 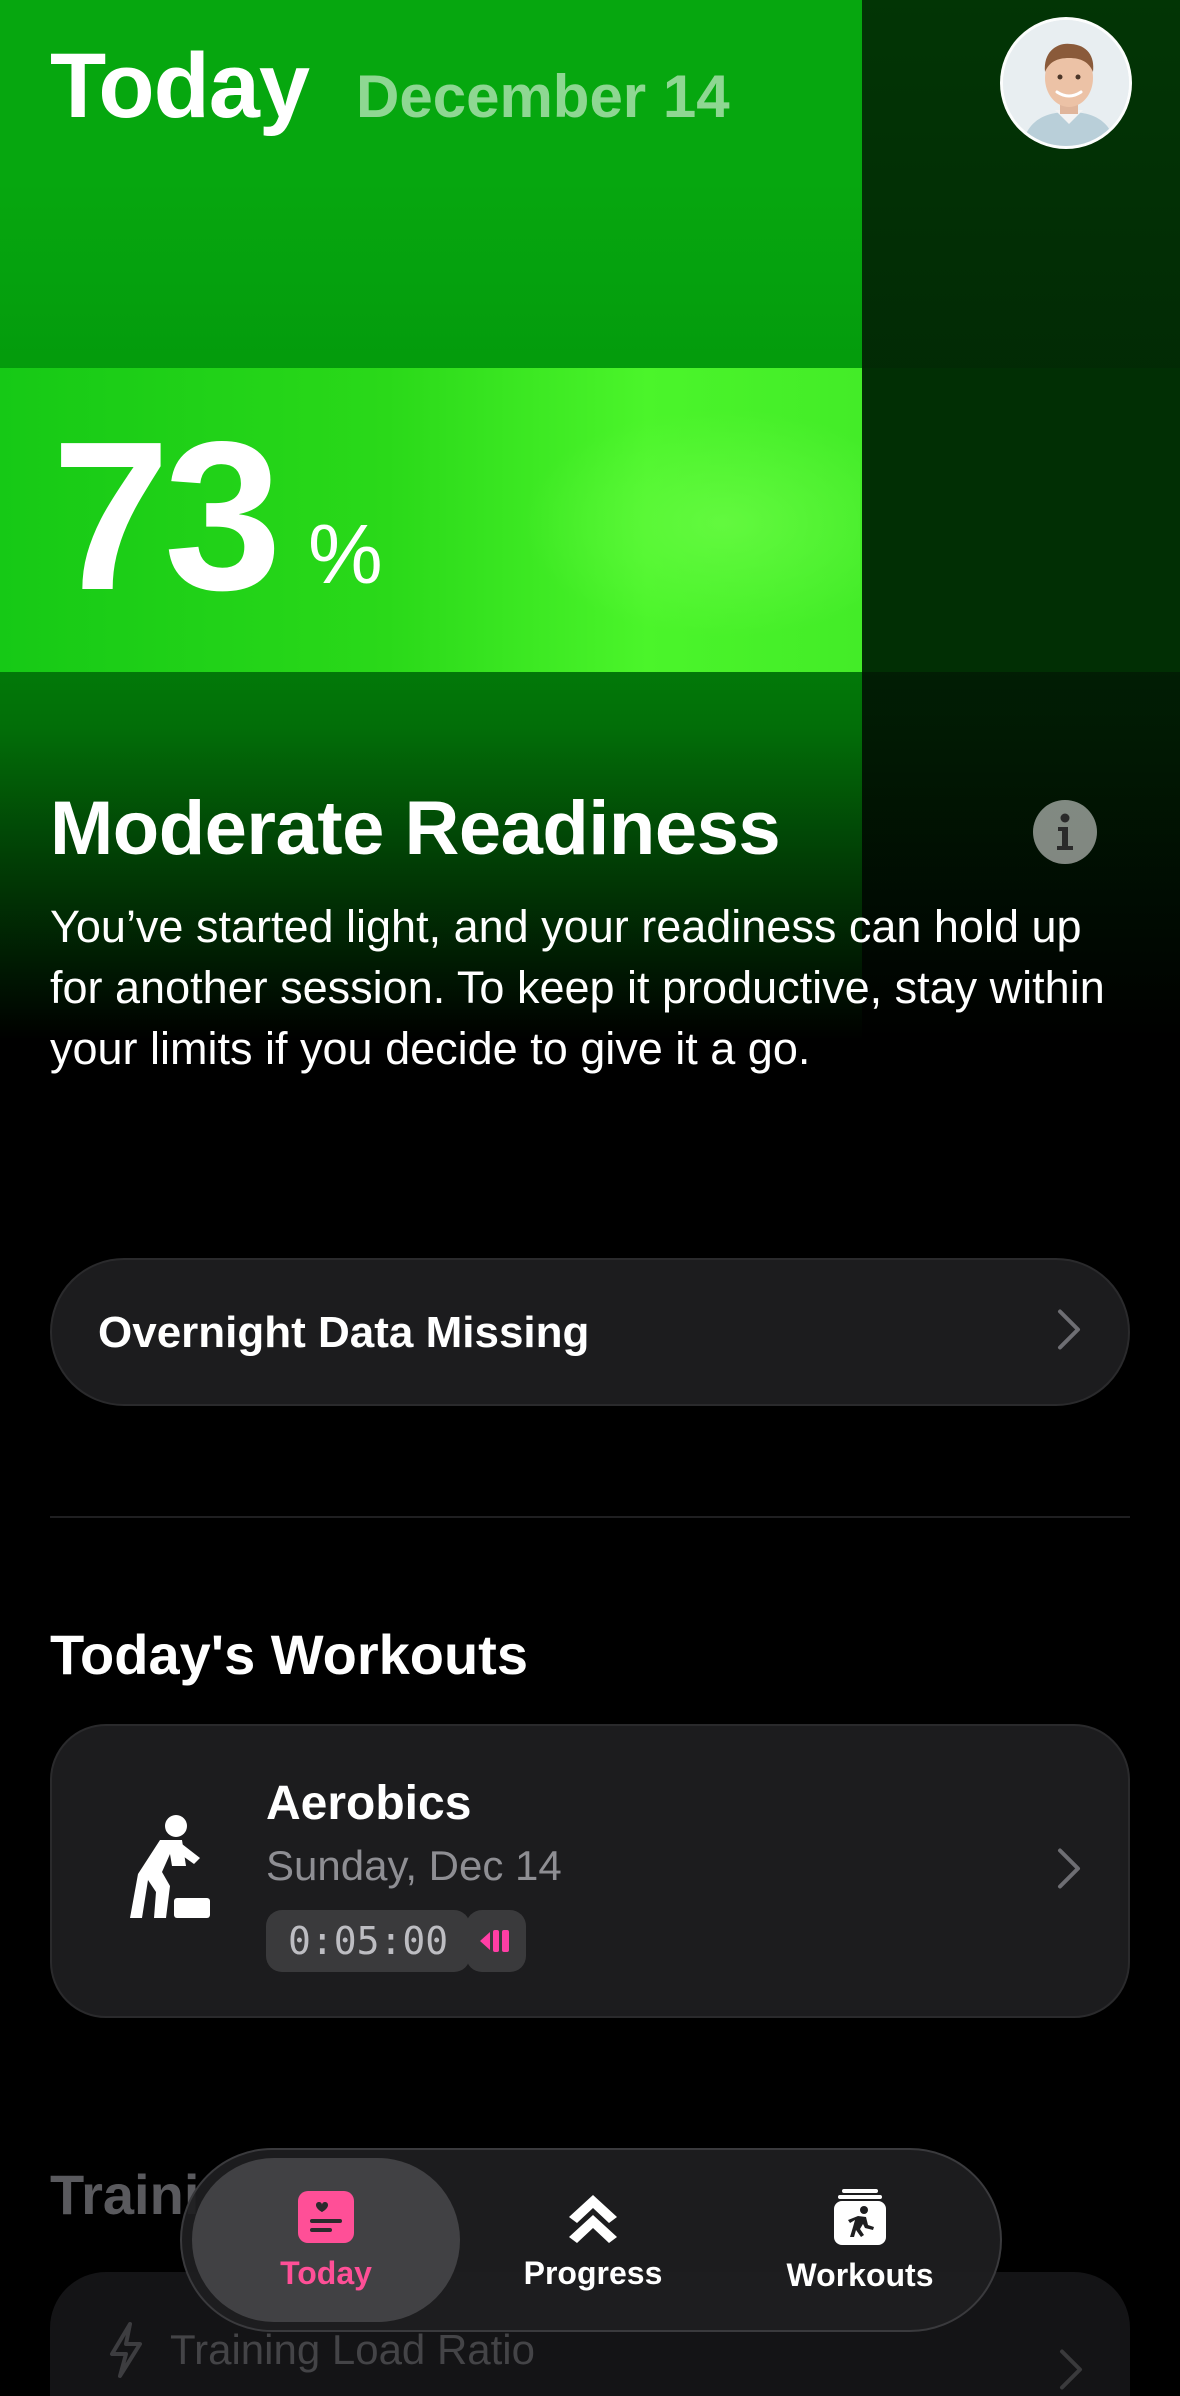 What do you see at coordinates (590, 1517) in the screenshot?
I see `section-divider` at bounding box center [590, 1517].